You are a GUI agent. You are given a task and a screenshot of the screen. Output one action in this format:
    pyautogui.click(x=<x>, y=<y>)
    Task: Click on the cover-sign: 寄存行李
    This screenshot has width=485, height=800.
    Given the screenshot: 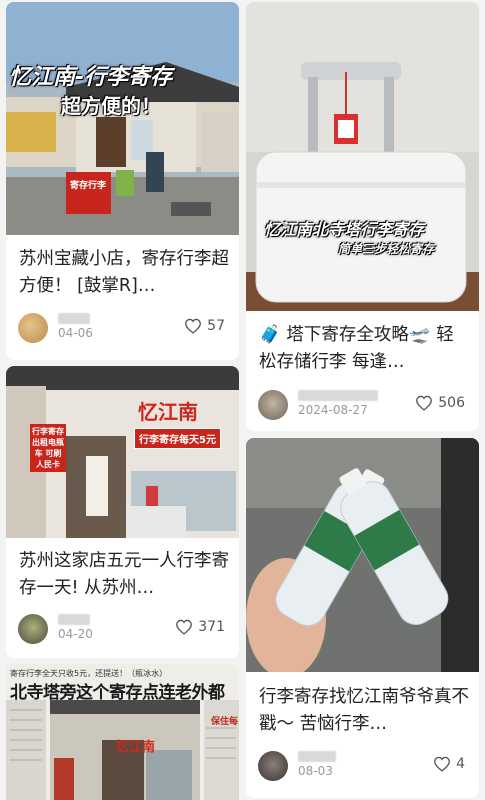 What is the action you would take?
    pyautogui.click(x=88, y=186)
    